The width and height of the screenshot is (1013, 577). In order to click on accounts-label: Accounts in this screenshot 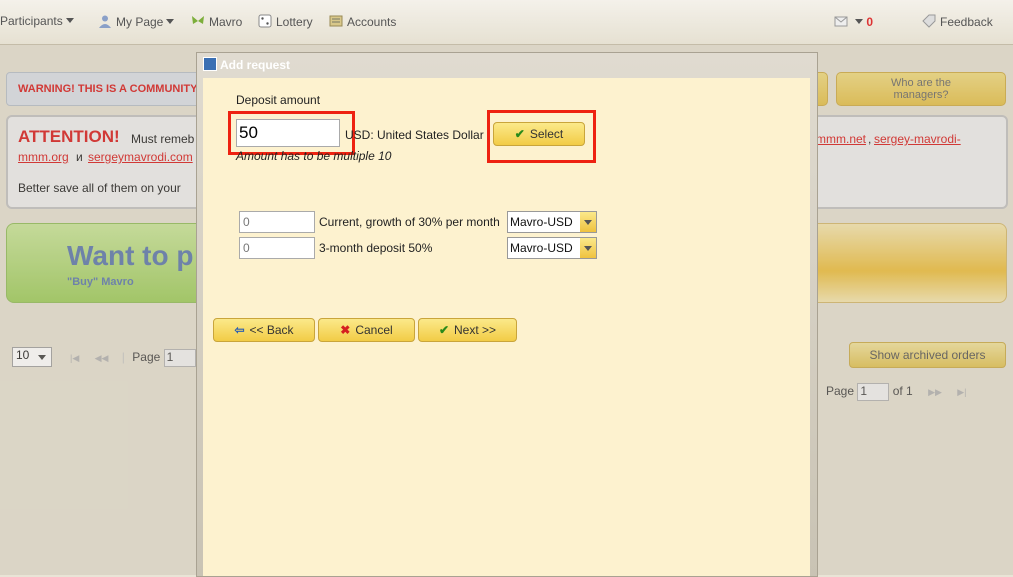, I will do `click(372, 22)`.